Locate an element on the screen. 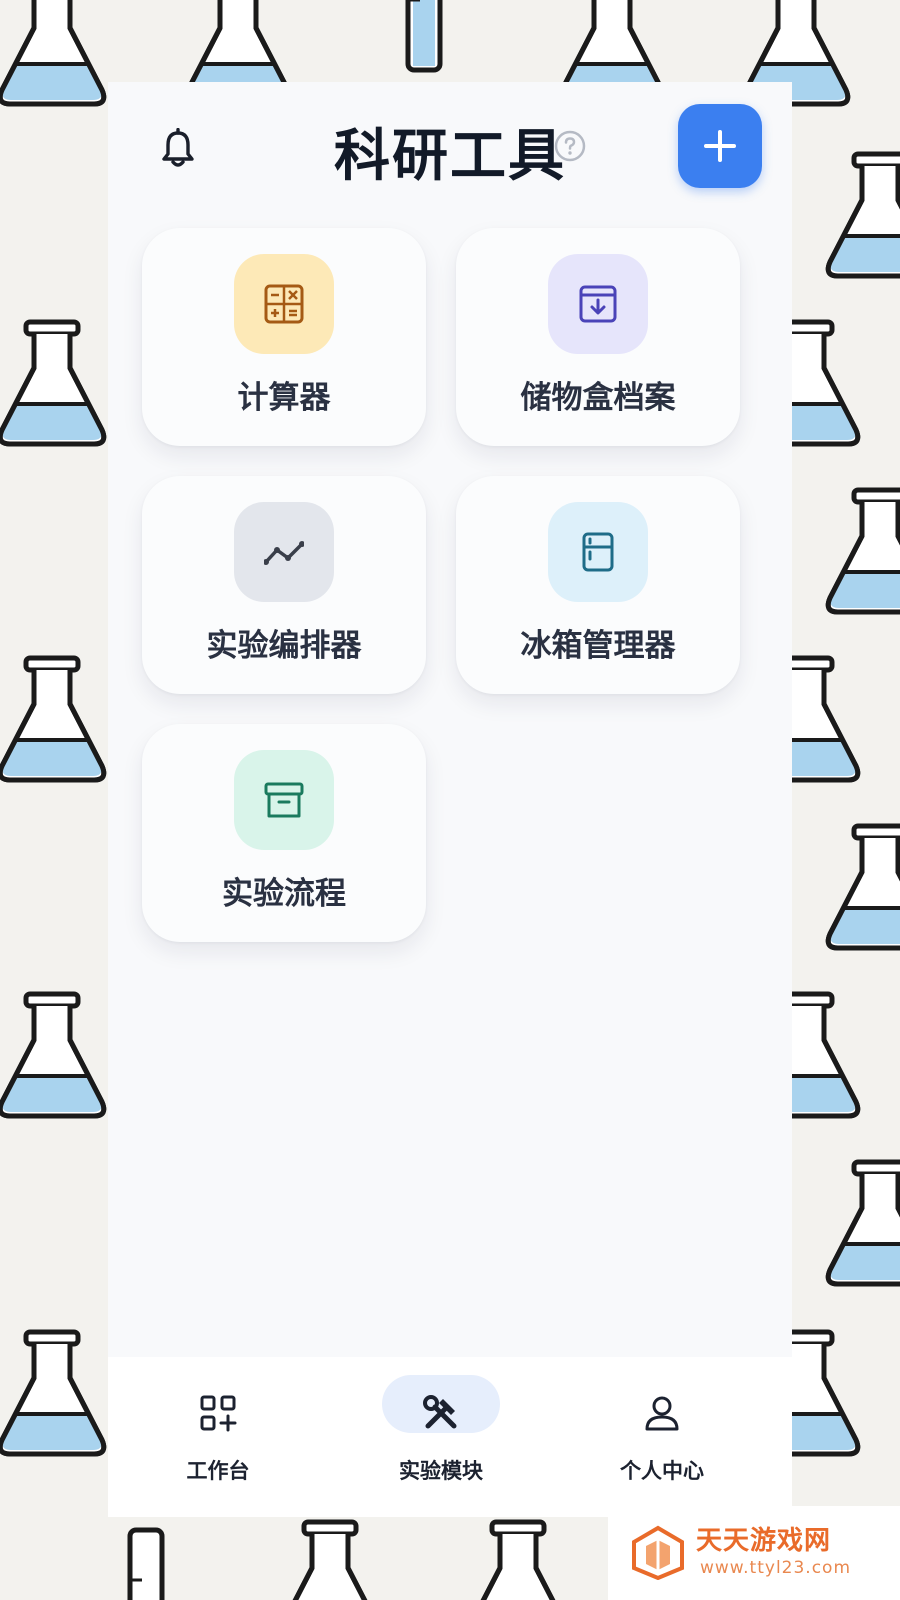 The width and height of the screenshot is (900, 1600). tab-workbench: 工作台 is located at coordinates (218, 1438).